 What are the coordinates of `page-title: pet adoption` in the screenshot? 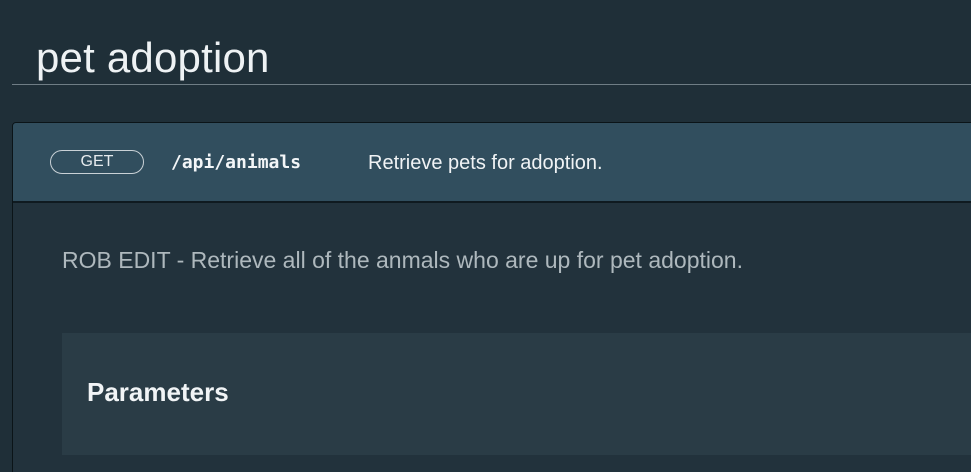 It's located at (153, 58).